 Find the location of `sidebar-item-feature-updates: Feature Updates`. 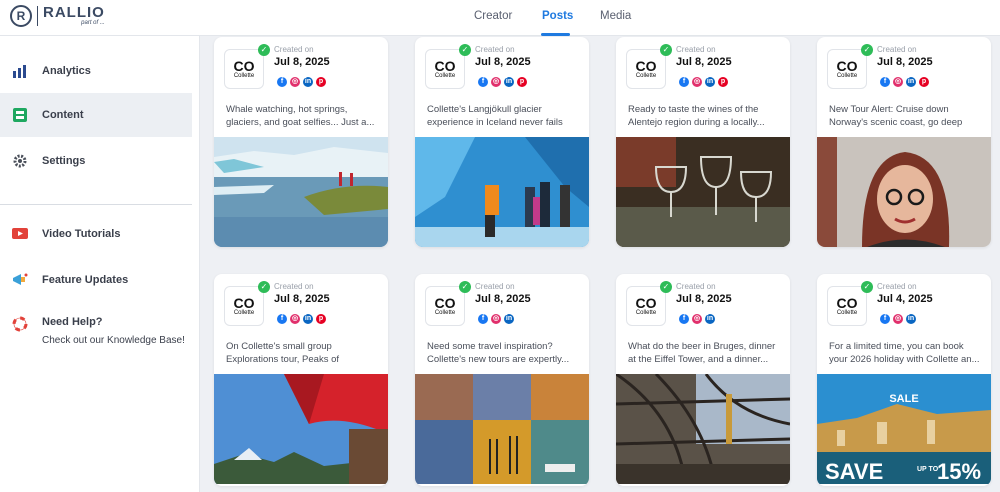

sidebar-item-feature-updates: Feature Updates is located at coordinates (96, 280).